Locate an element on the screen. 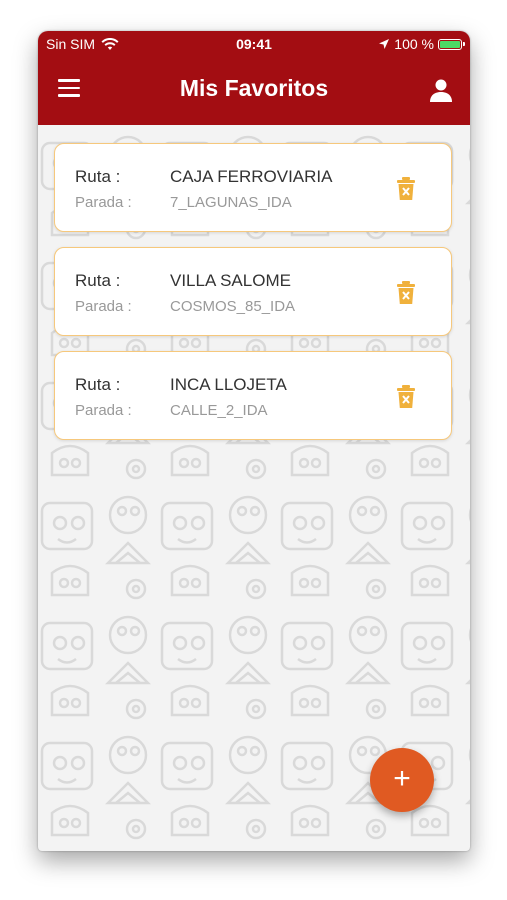  battery-percent: 100 % is located at coordinates (414, 44).